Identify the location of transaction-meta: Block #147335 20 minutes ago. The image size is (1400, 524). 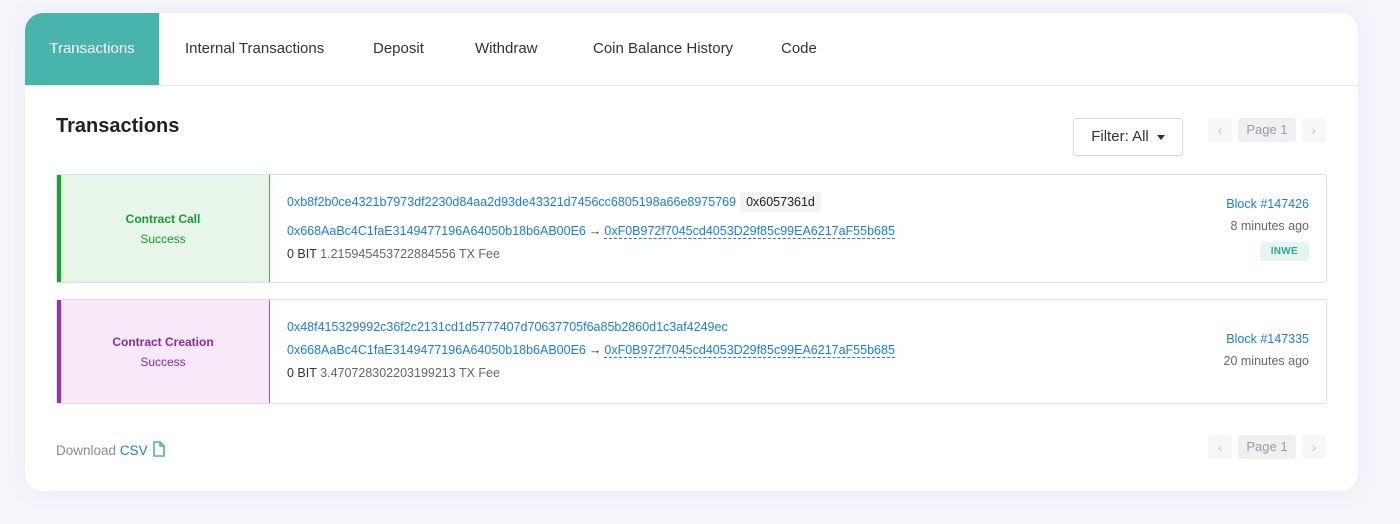
(1266, 350).